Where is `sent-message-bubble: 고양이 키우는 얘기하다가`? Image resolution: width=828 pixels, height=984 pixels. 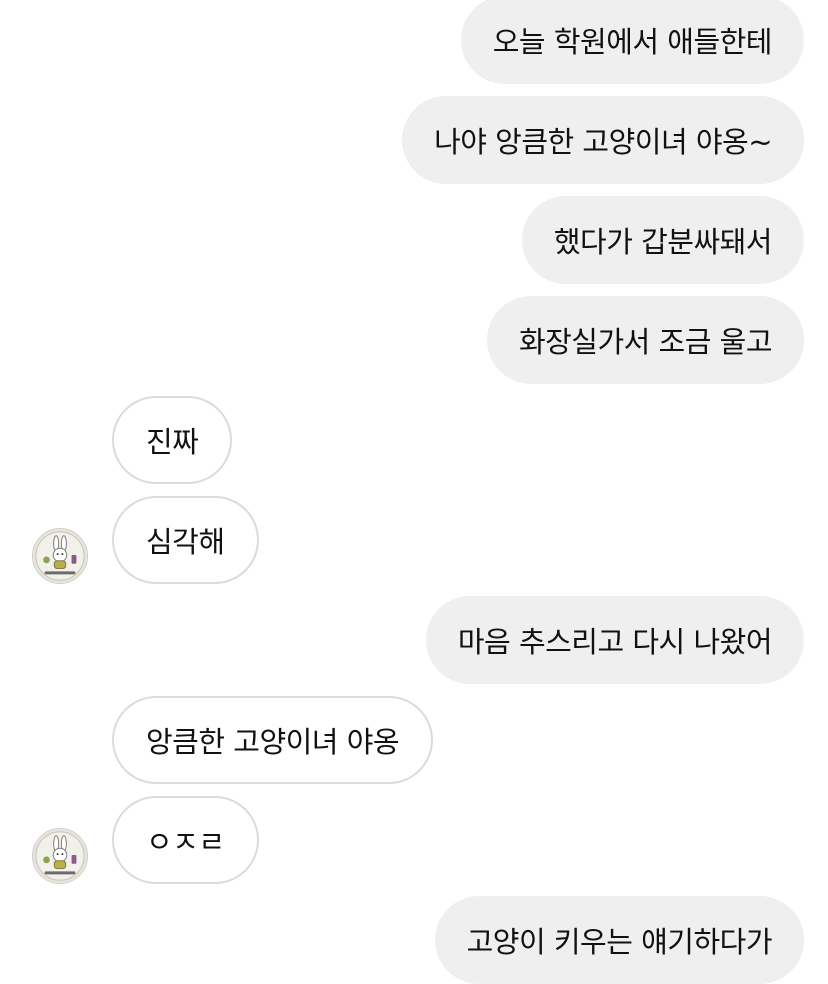
sent-message-bubble: 고양이 키우는 얘기하다가 is located at coordinates (619, 940).